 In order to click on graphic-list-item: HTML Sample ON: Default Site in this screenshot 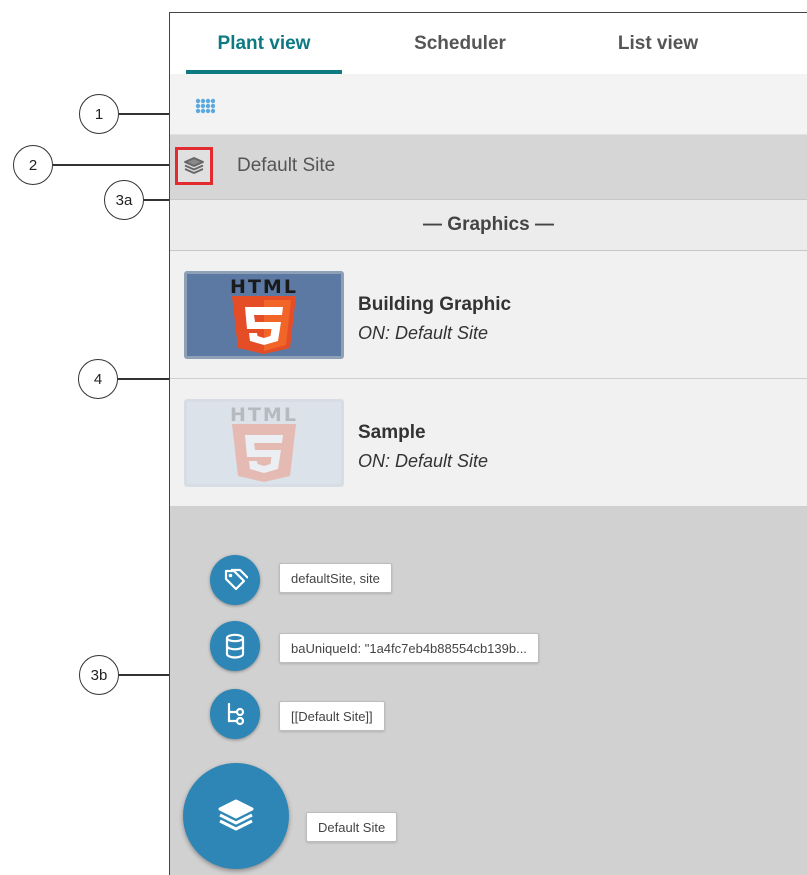, I will do `click(488, 443)`.